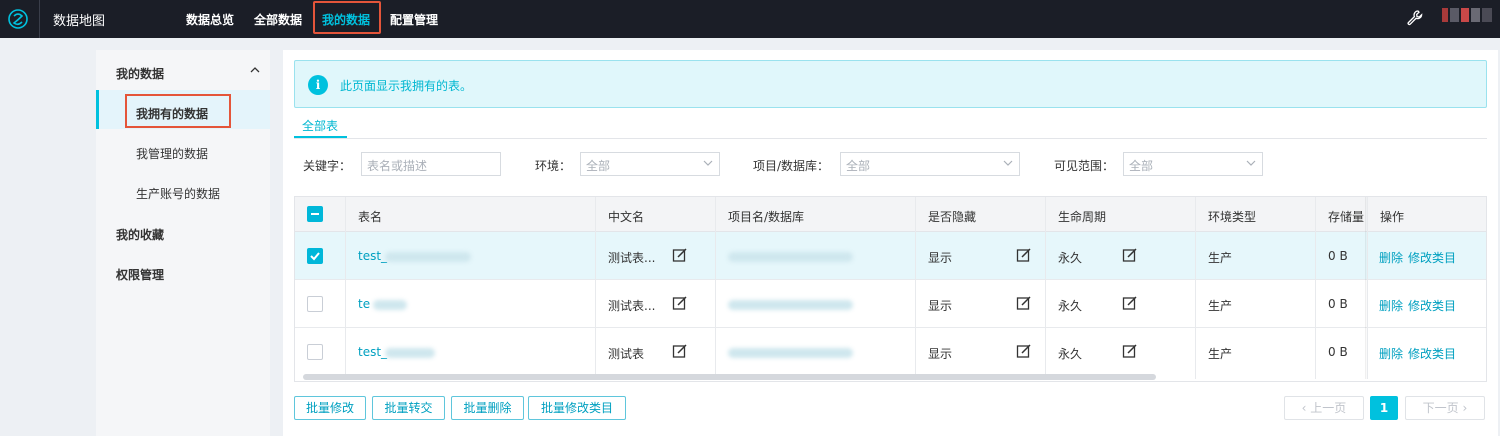 This screenshot has width=1500, height=436. I want to click on scope-label: 可见范围：, so click(1084, 166).